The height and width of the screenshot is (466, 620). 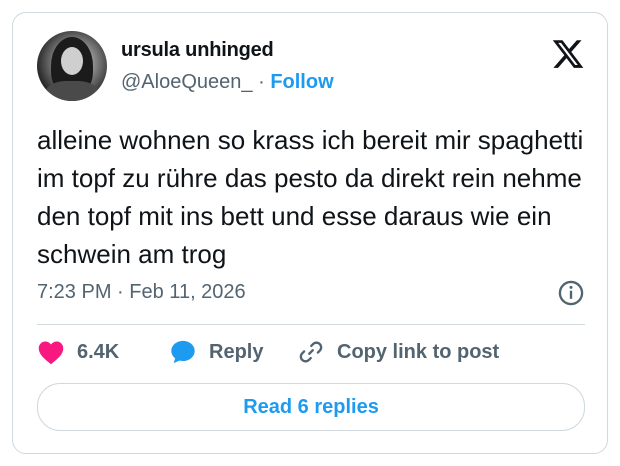 I want to click on divider, so click(x=311, y=324).